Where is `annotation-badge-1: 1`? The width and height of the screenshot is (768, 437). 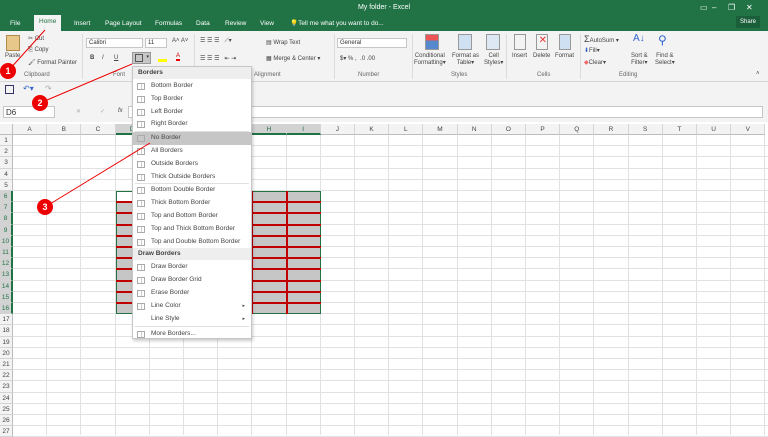 annotation-badge-1: 1 is located at coordinates (8, 71).